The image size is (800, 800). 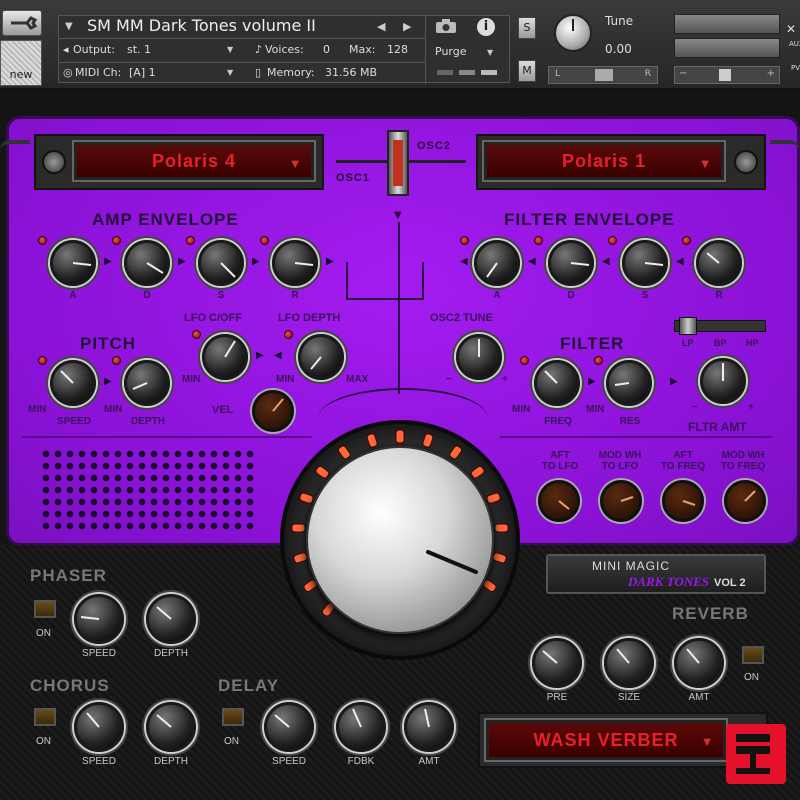 What do you see at coordinates (407, 26) in the screenshot?
I see `next-instrument-icon: ▶` at bounding box center [407, 26].